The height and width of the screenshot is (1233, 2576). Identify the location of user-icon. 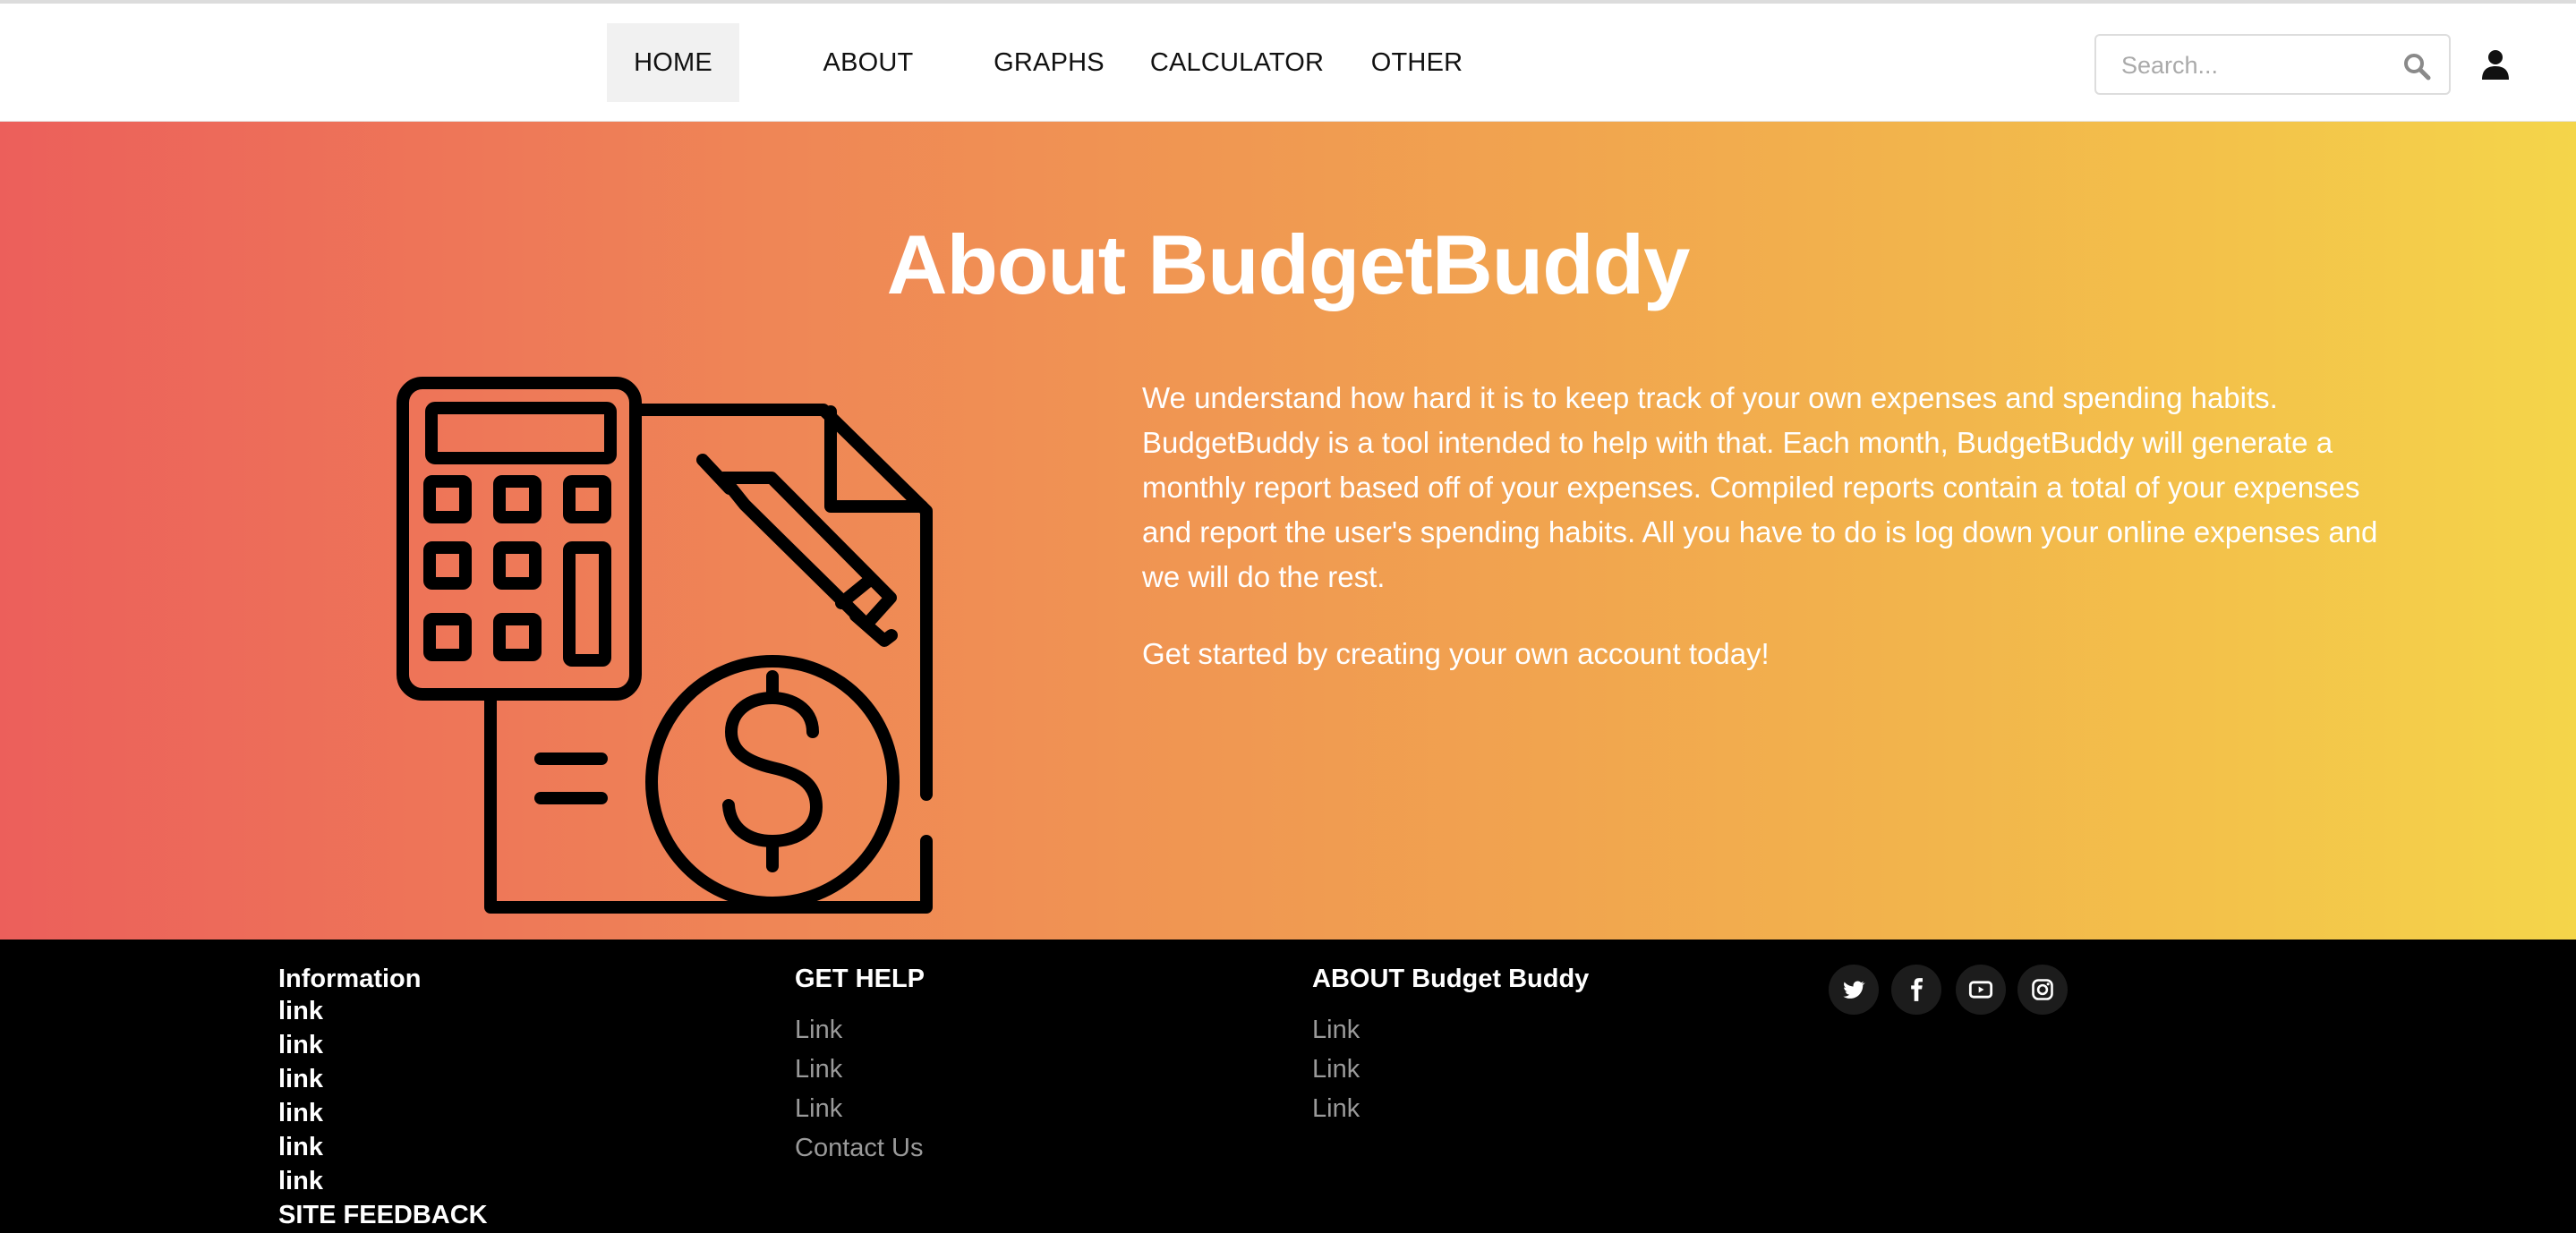
(2495, 64).